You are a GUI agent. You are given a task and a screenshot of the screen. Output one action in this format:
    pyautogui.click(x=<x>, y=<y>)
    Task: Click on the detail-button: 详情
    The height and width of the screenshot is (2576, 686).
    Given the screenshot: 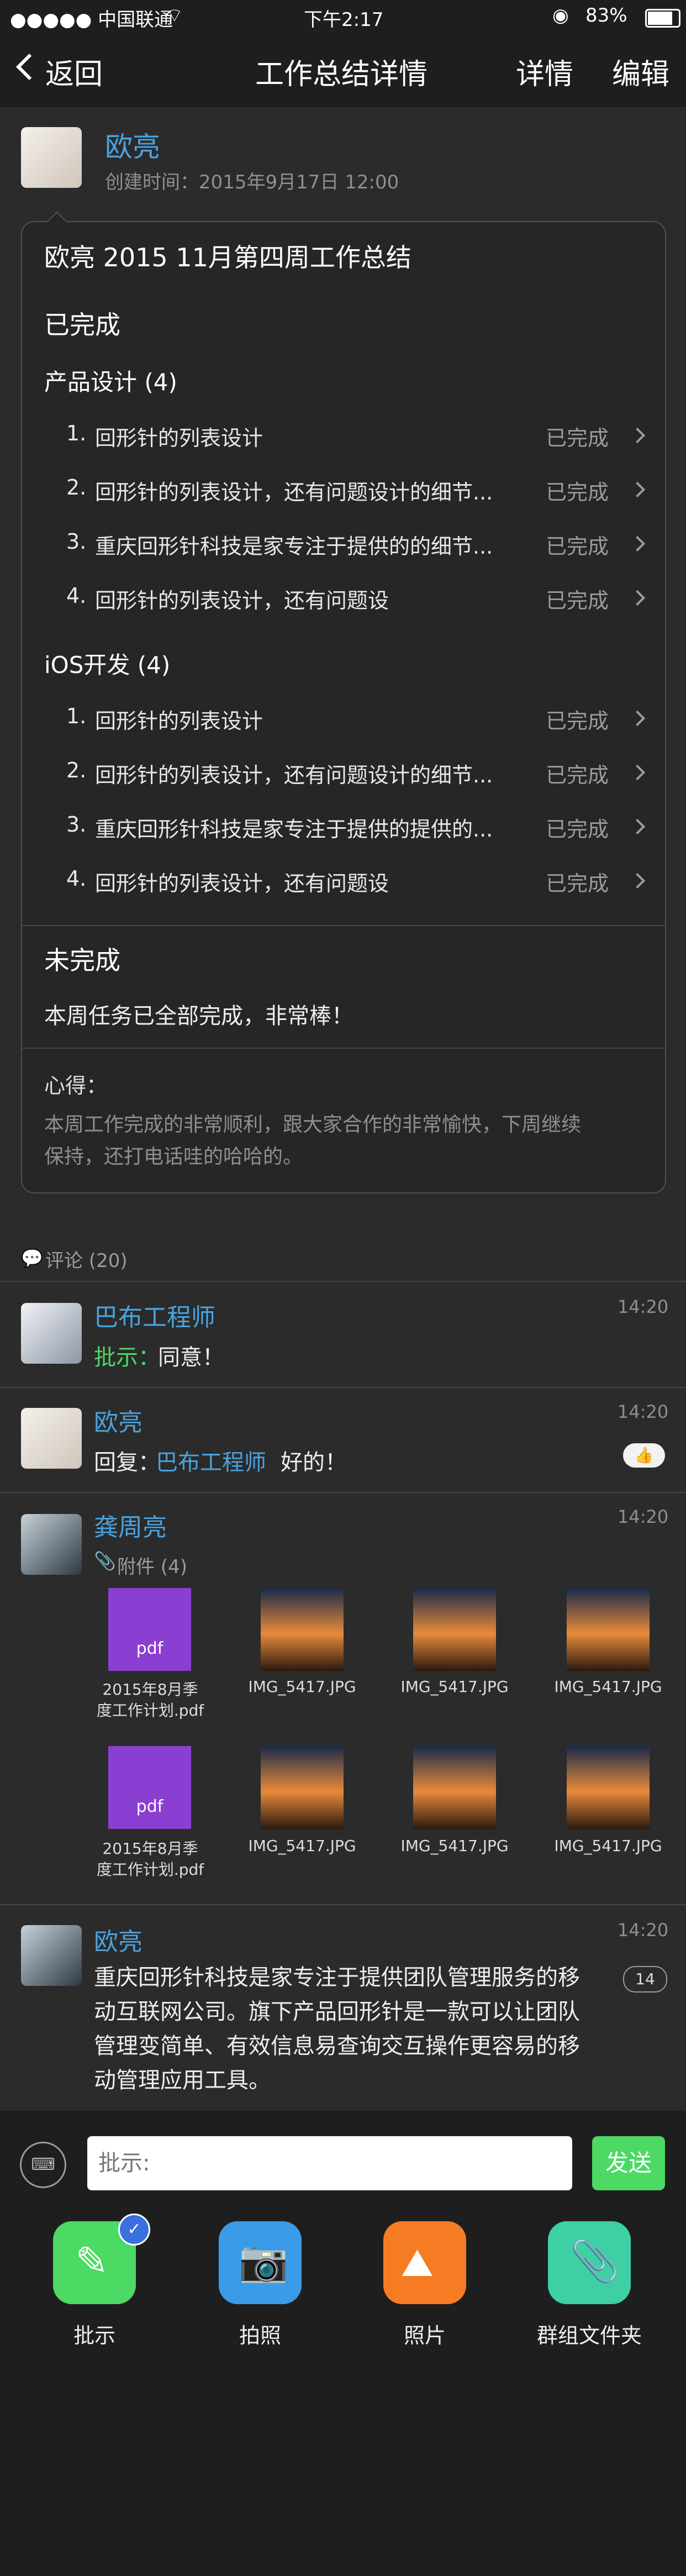 What is the action you would take?
    pyautogui.click(x=544, y=71)
    